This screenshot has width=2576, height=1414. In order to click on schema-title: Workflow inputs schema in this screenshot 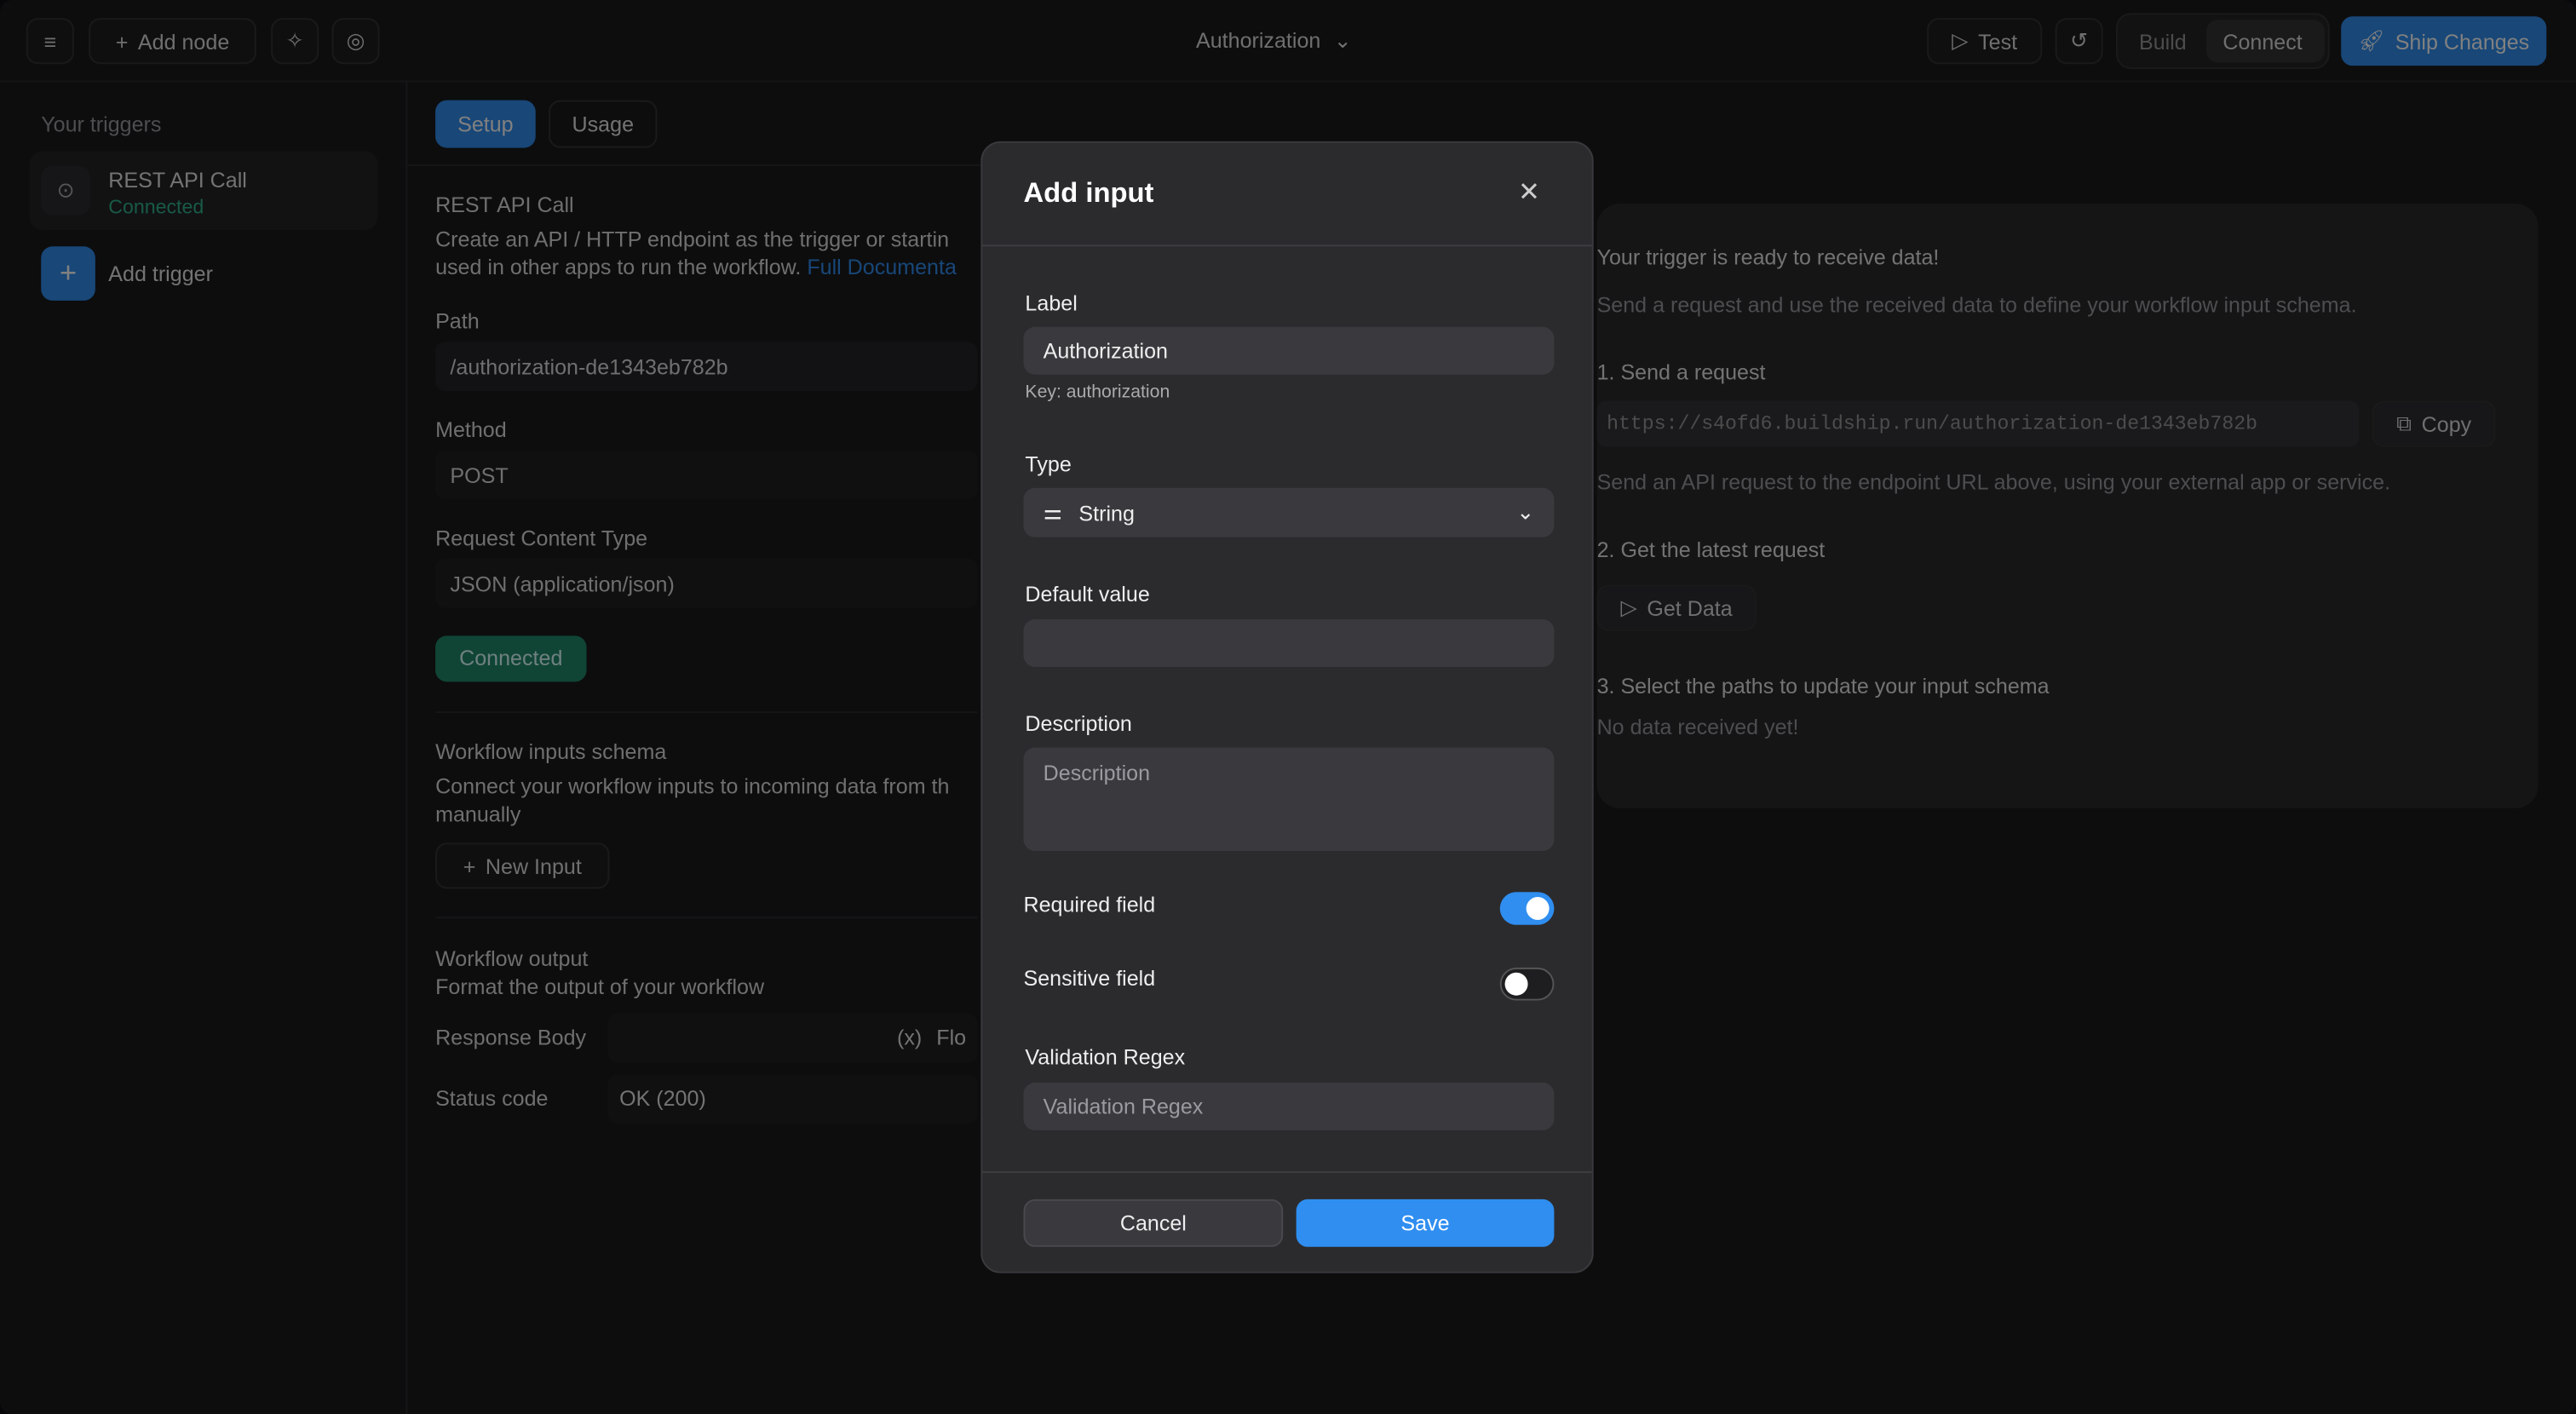, I will do `click(551, 751)`.